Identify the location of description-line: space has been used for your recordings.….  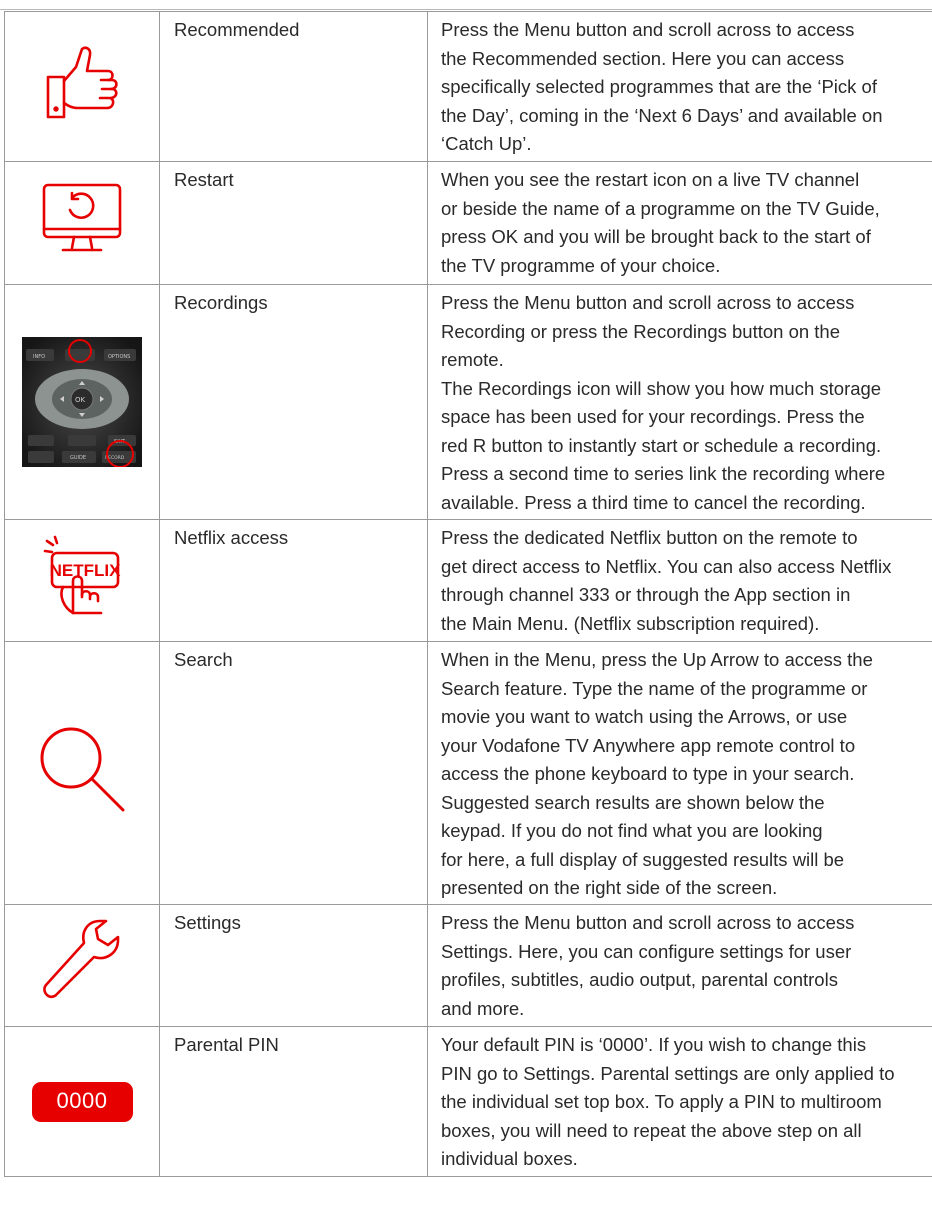
(653, 416).